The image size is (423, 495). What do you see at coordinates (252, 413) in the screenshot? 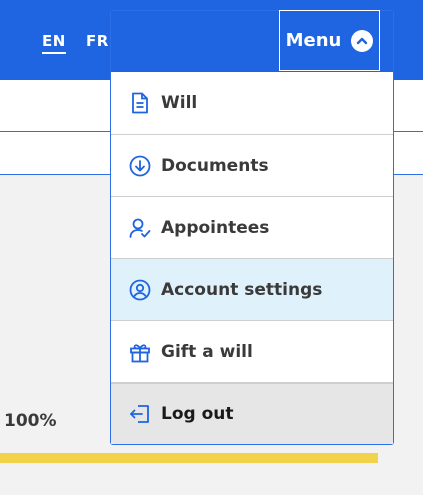
I see `menu-item-log-out: Log out` at bounding box center [252, 413].